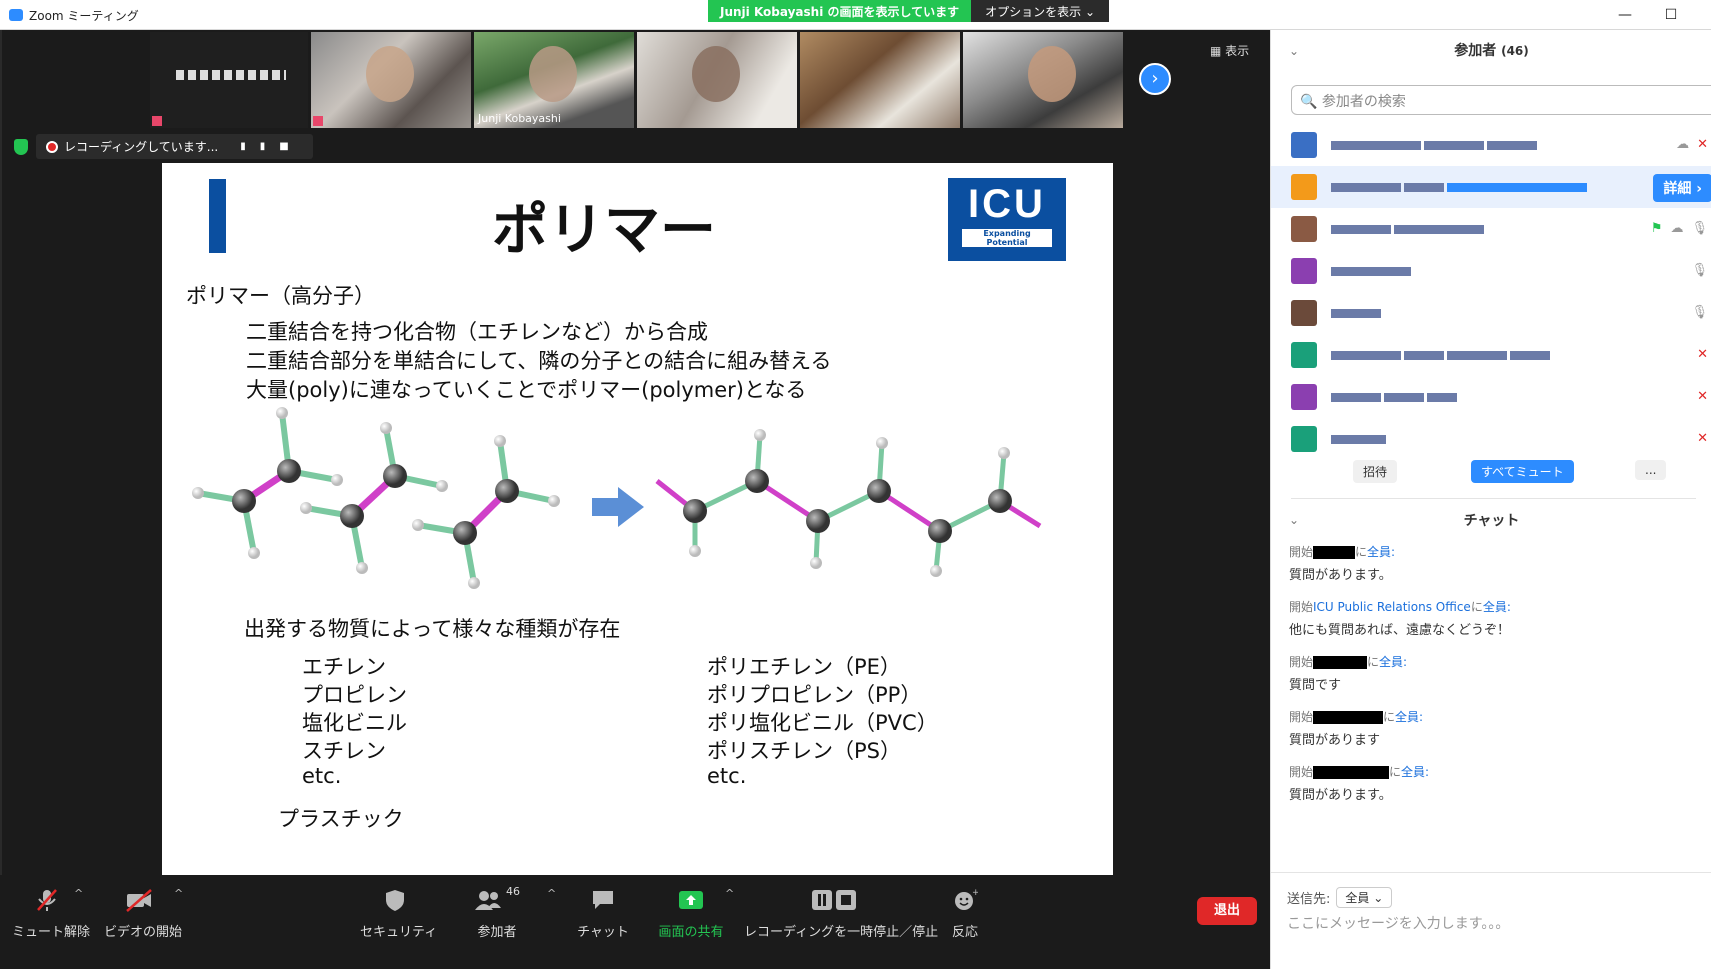 Image resolution: width=1711 pixels, height=969 pixels. What do you see at coordinates (804, 751) in the screenshot?
I see `polymer-item: ポリスチレン（PS）` at bounding box center [804, 751].